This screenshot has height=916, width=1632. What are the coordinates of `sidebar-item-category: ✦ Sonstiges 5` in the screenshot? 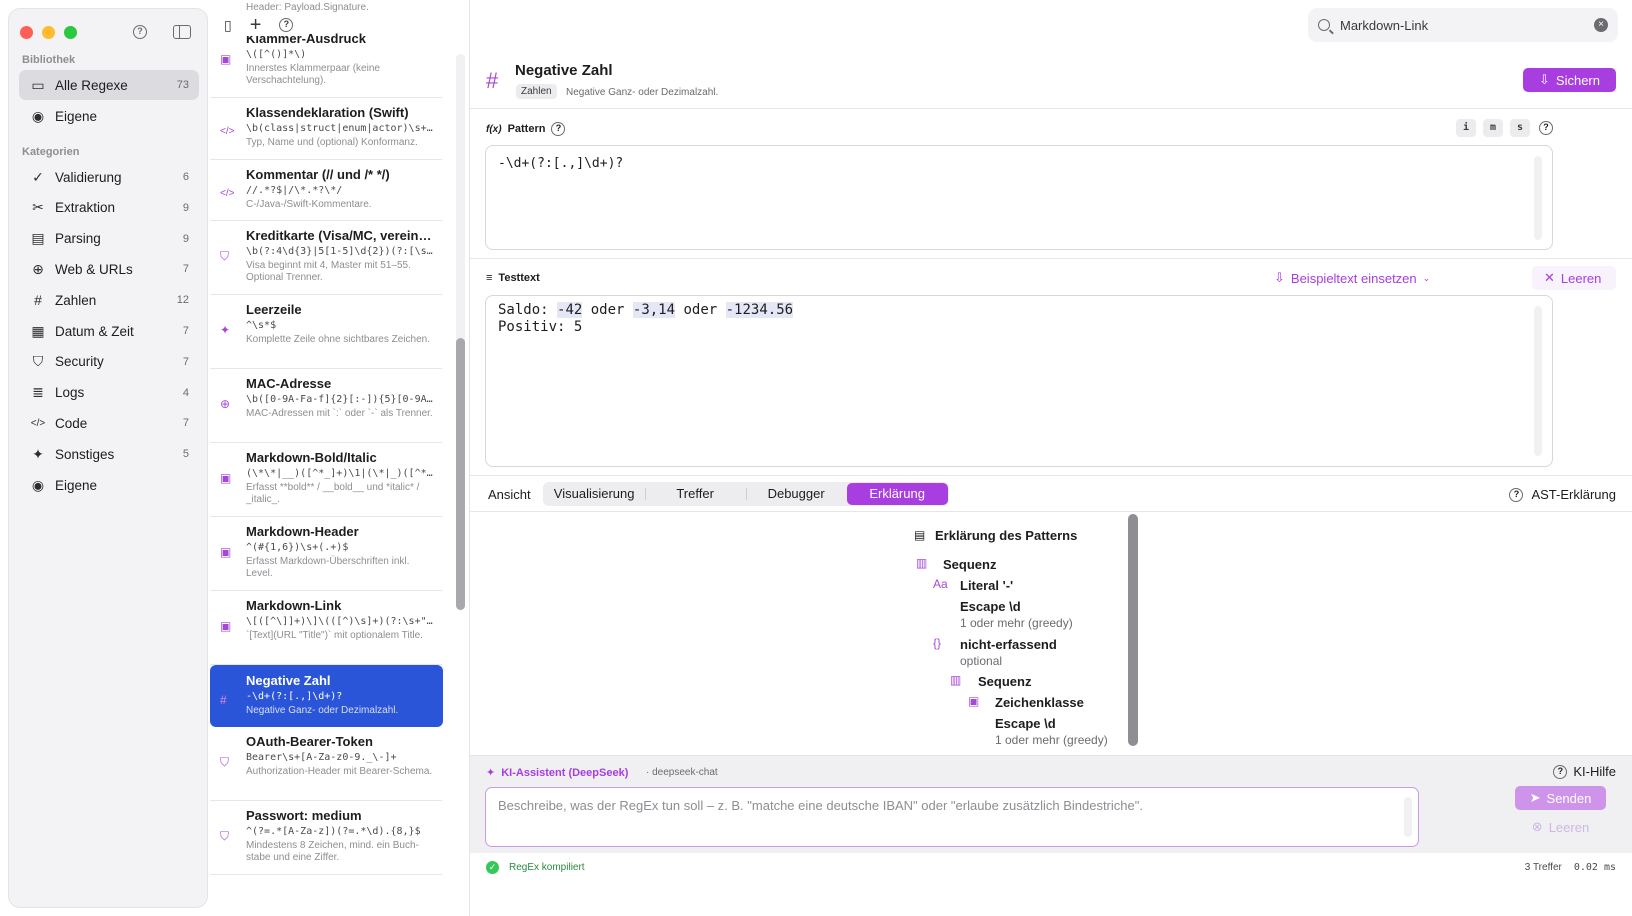 It's located at (109, 454).